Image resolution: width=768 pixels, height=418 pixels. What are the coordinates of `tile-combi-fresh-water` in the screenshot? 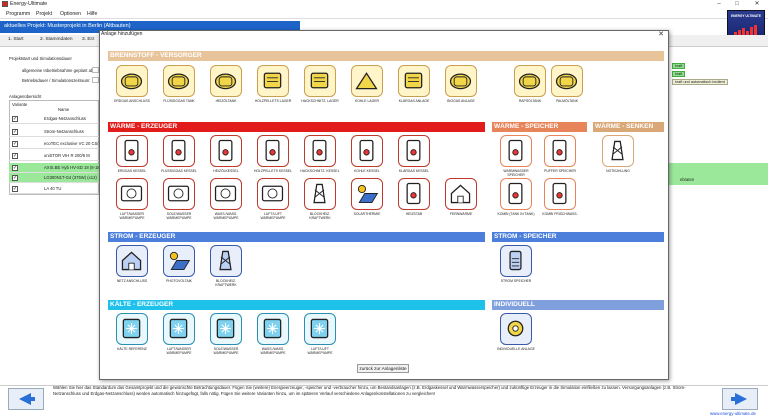 It's located at (560, 194).